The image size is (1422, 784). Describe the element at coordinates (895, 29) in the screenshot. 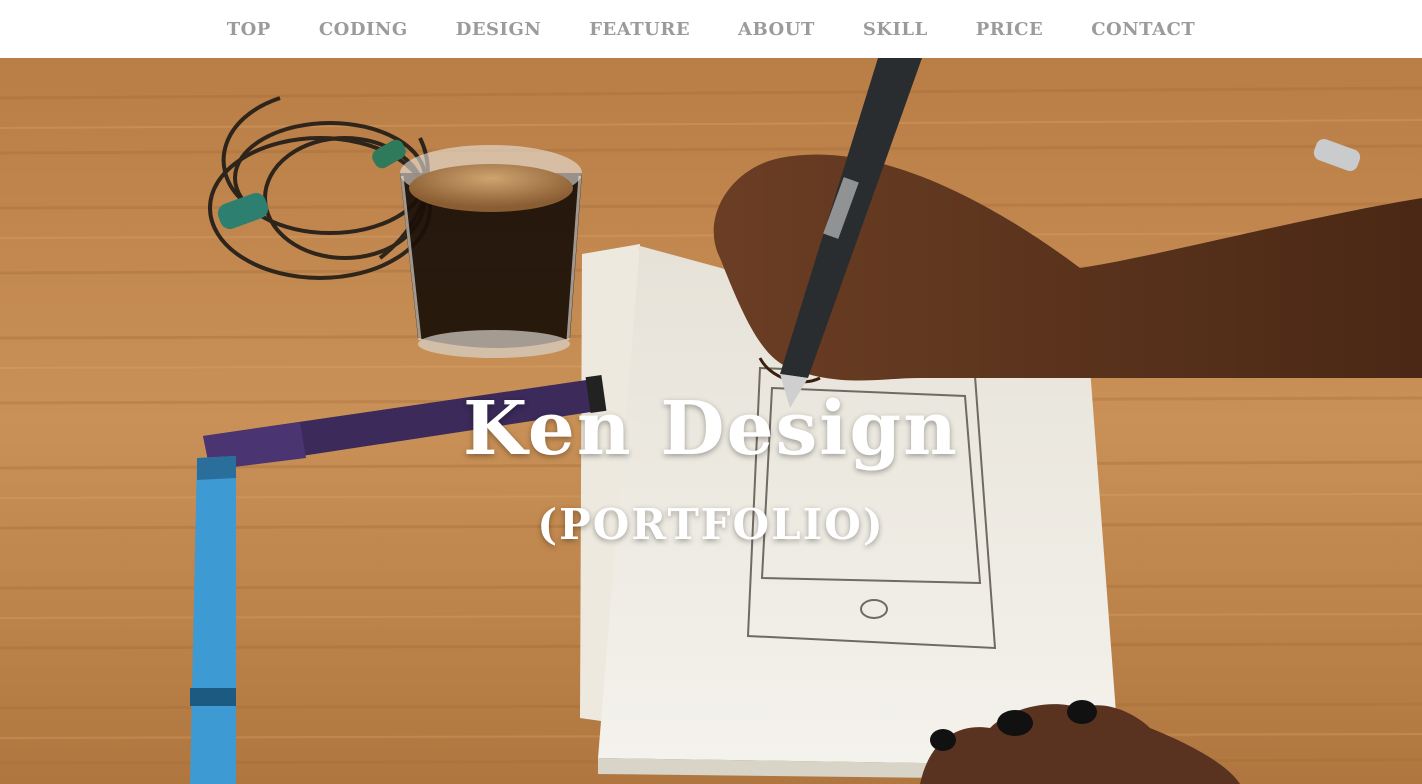

I see `nav-item-skill: SKILL` at that location.